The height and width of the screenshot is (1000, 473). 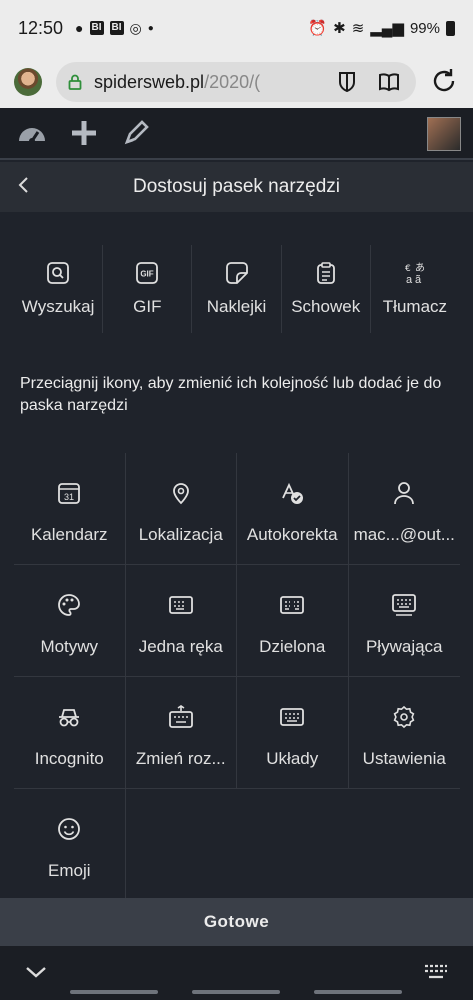 I want to click on reload-icon, so click(x=444, y=81).